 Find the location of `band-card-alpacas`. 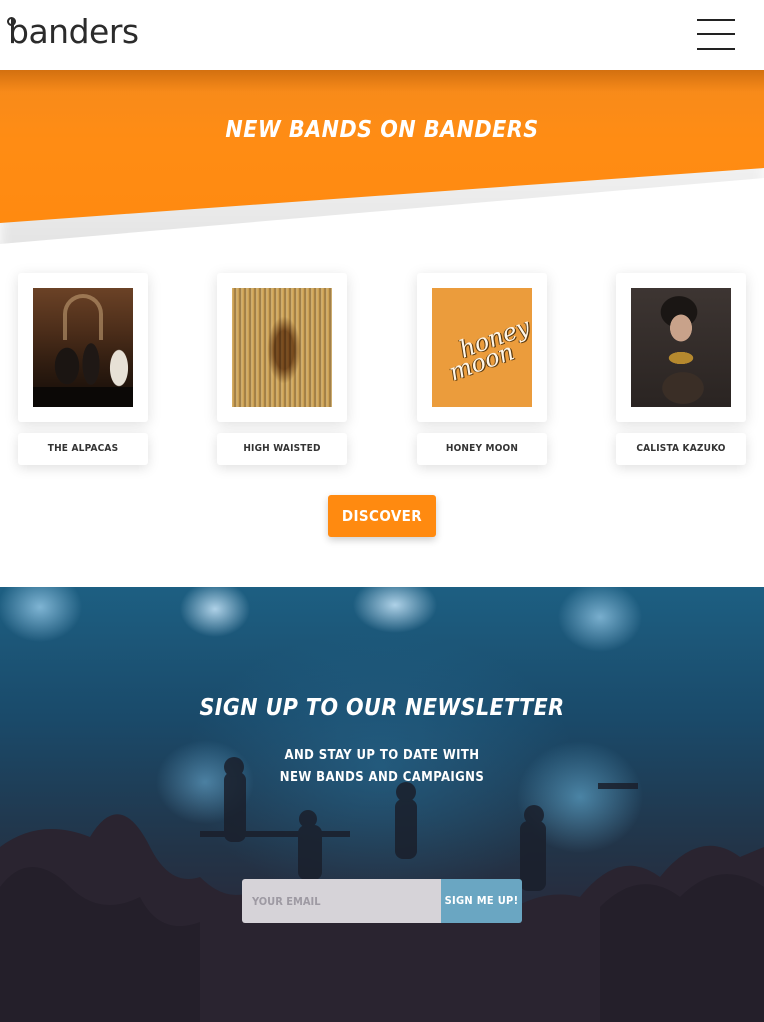

band-card-alpacas is located at coordinates (83, 347).